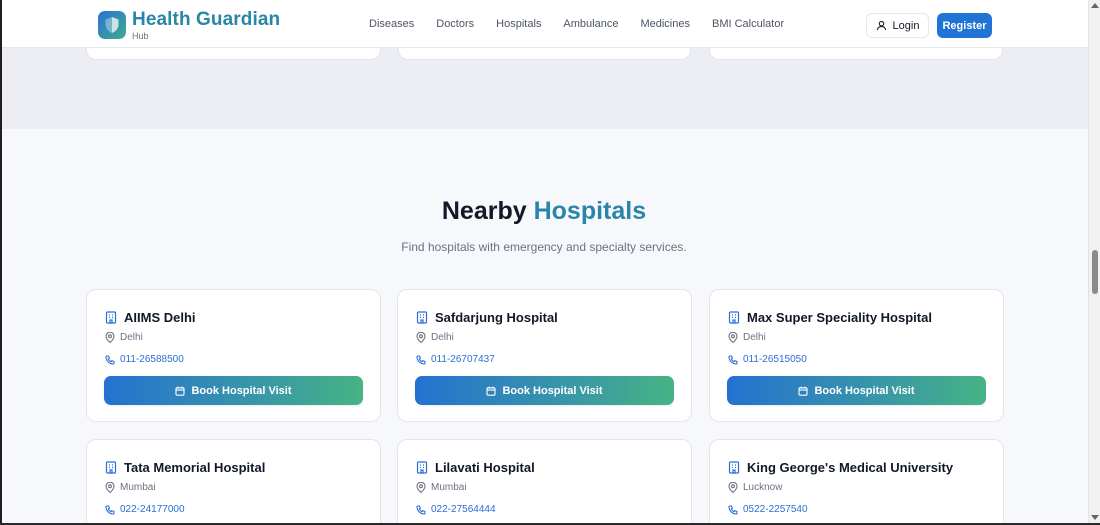 This screenshot has width=1100, height=525. I want to click on nav-ambulance: Ambulance, so click(590, 24).